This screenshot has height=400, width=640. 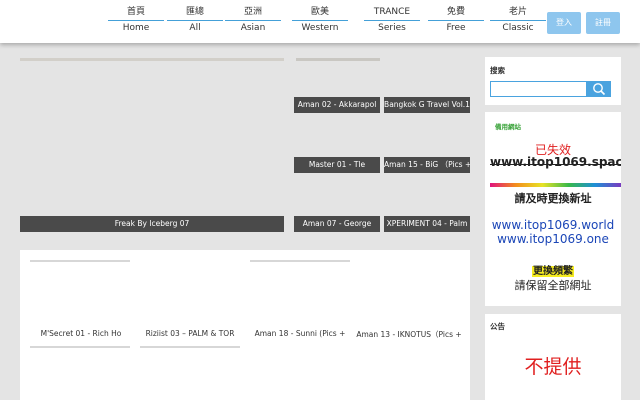 What do you see at coordinates (409, 334) in the screenshot?
I see `video-caption: Aman 13 - IKNOTUS（Pics +` at bounding box center [409, 334].